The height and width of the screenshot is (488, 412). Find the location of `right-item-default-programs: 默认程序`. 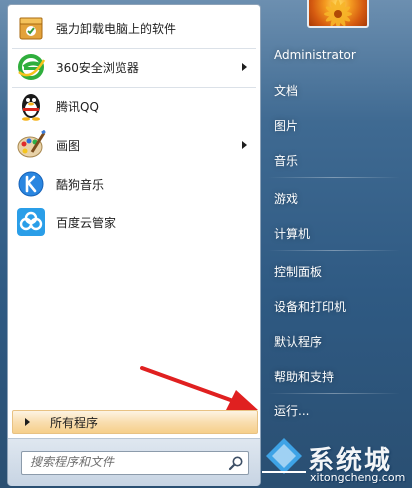

right-item-default-programs: 默认程序 is located at coordinates (334, 341).